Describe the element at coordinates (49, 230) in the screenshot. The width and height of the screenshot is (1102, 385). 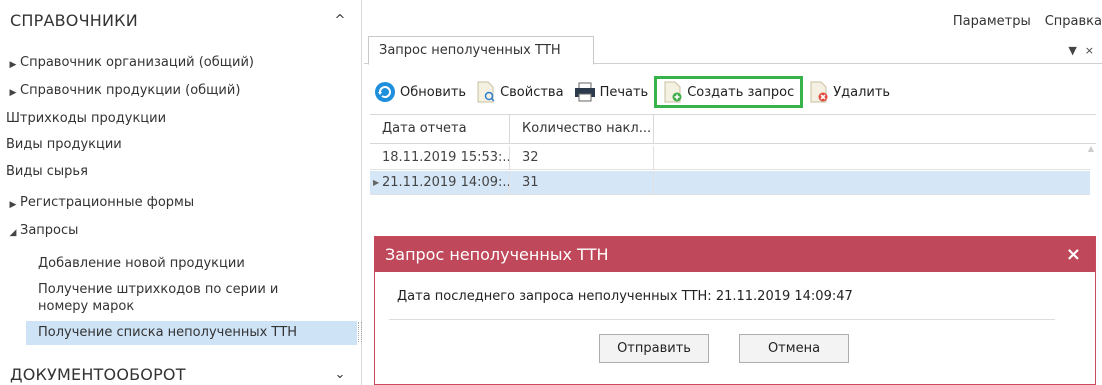
I see `sidebar-item-label: Запросы` at that location.